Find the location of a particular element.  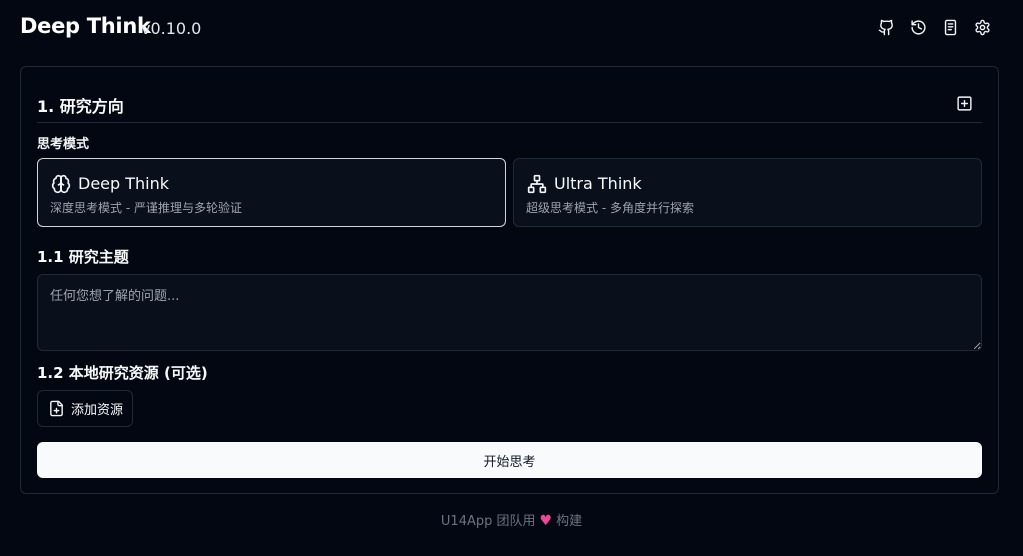

start-thinking-button: 开始思考 is located at coordinates (509, 460).